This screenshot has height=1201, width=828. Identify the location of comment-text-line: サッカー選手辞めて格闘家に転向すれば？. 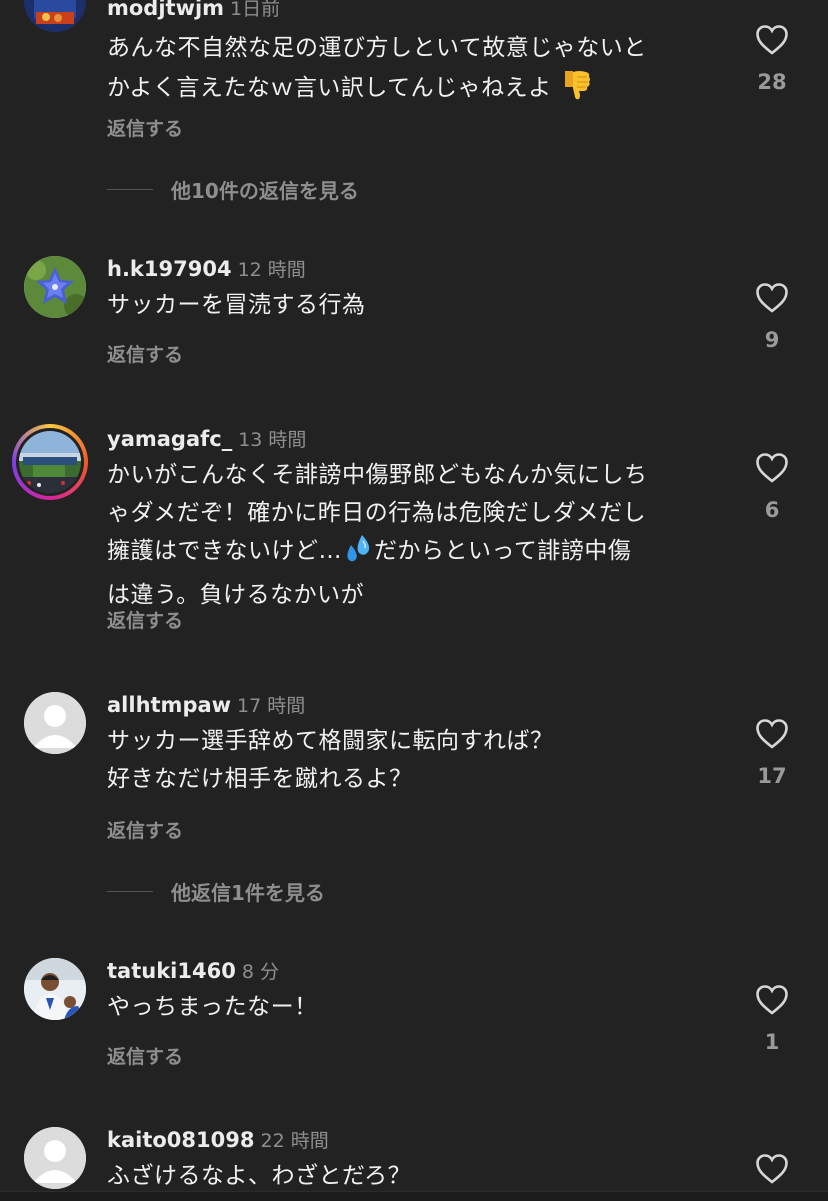
(330, 741).